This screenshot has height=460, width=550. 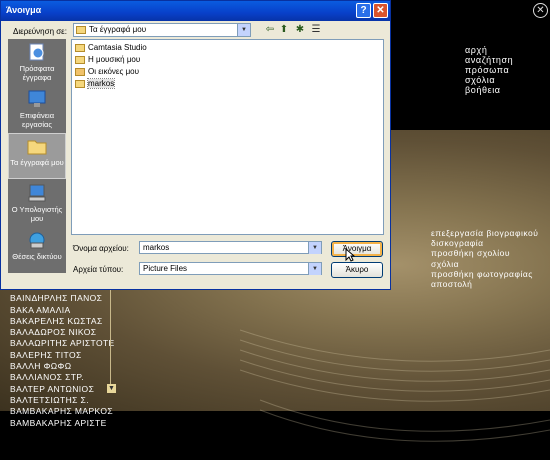 I want to click on filename-value: markos, so click(x=156, y=247).